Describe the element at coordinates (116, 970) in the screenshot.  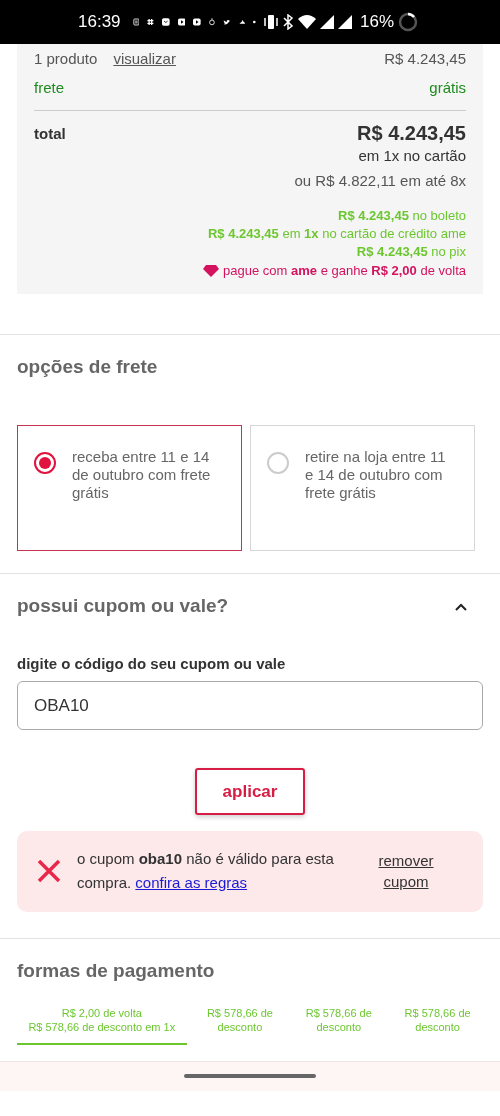
I see `section-title: formas de pagamento` at that location.